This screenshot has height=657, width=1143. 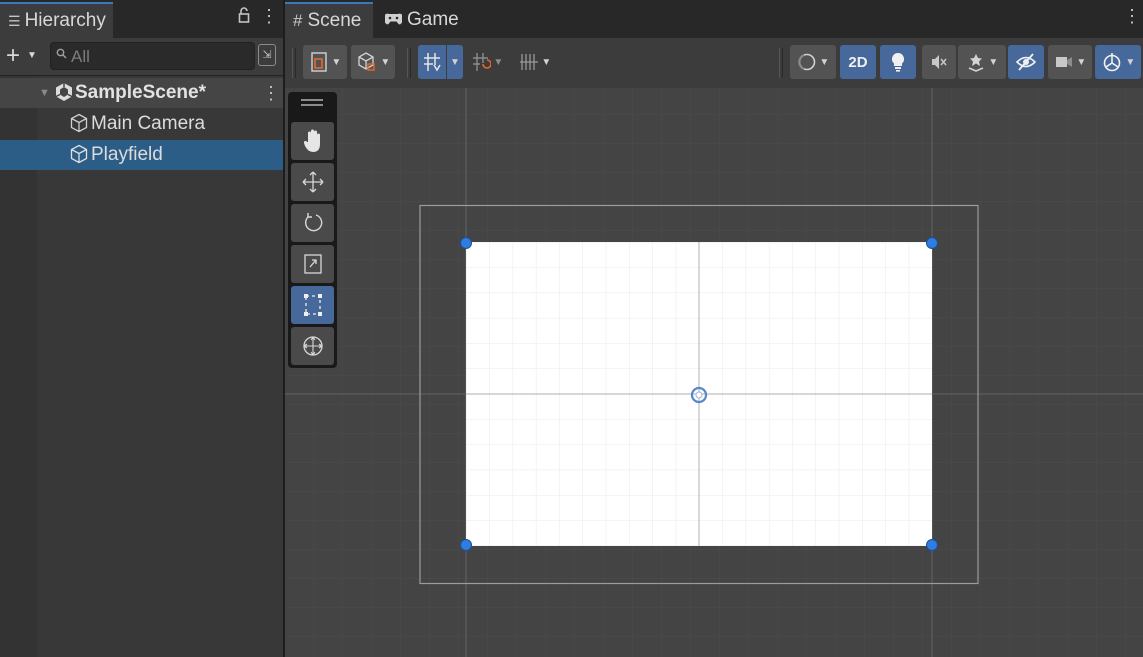 I want to click on rect-handle-bottom-right, so click(x=932, y=545).